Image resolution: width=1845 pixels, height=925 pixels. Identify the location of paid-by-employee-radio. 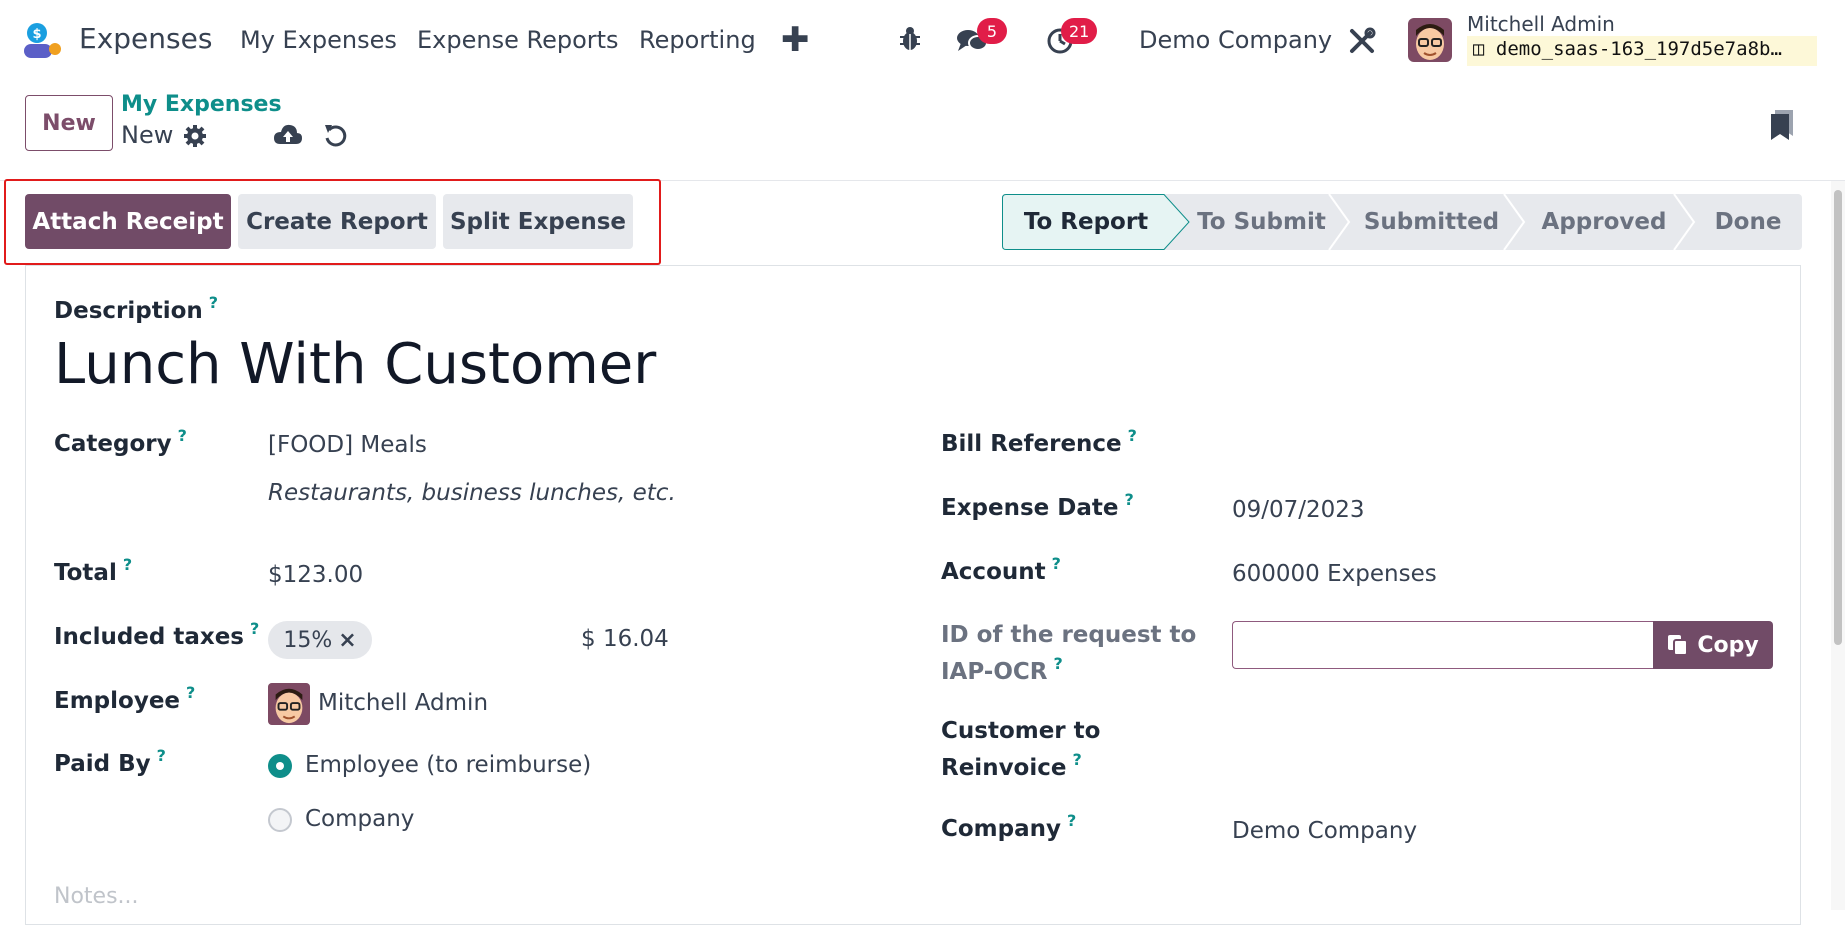
(280, 766).